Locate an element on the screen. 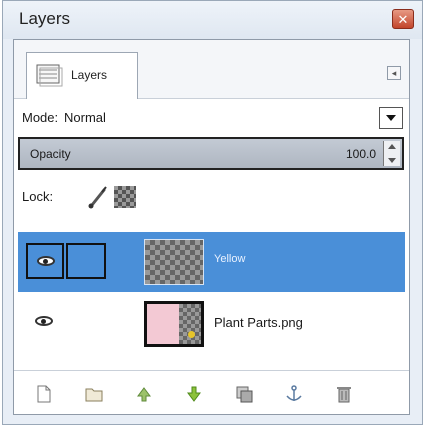  opacity-spinner is located at coordinates (391, 153).